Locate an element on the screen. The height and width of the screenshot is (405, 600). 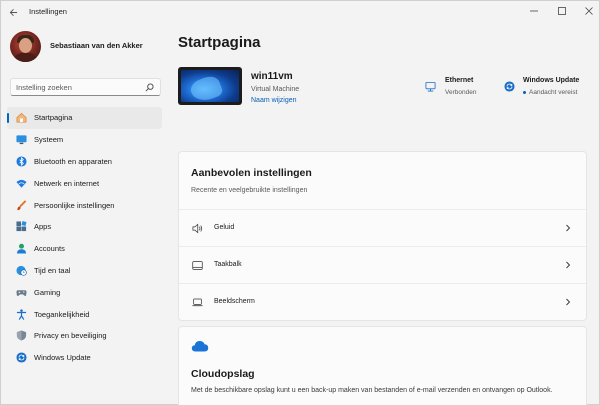
windows-update-status-text: Aandacht vereist is located at coordinates (553, 92).